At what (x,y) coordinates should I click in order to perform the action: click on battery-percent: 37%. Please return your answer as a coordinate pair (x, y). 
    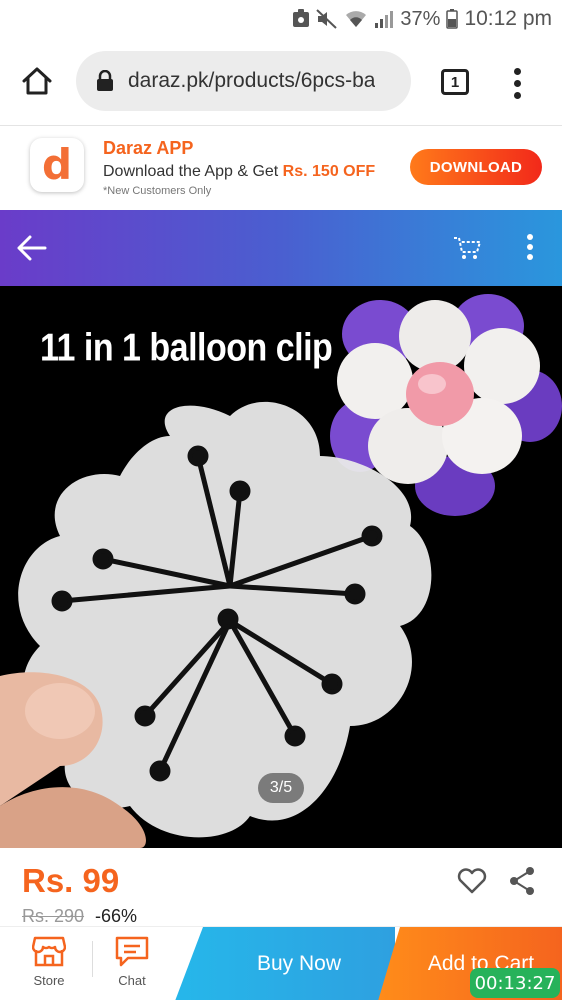
    Looking at the image, I should click on (420, 18).